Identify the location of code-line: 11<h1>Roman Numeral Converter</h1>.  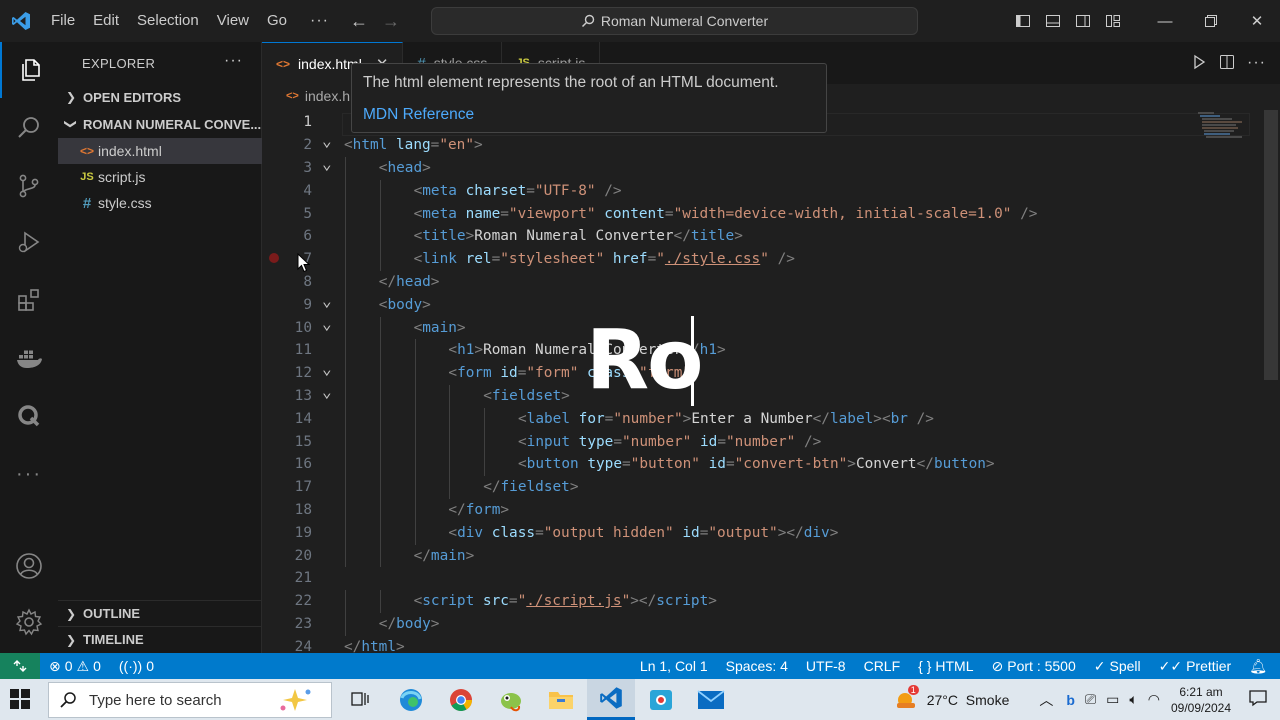
(762, 351).